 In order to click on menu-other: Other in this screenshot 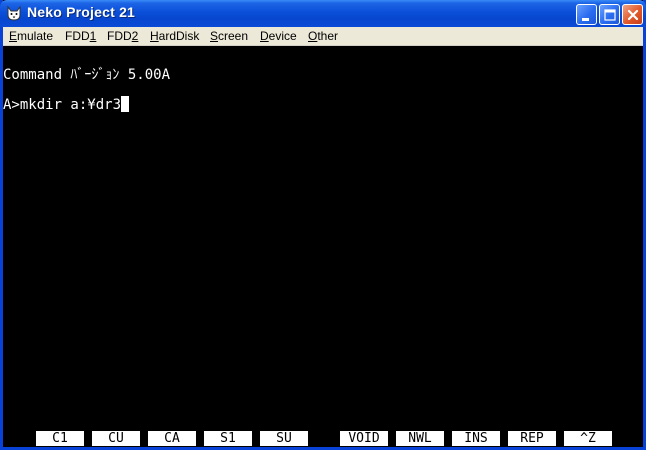, I will do `click(323, 36)`.